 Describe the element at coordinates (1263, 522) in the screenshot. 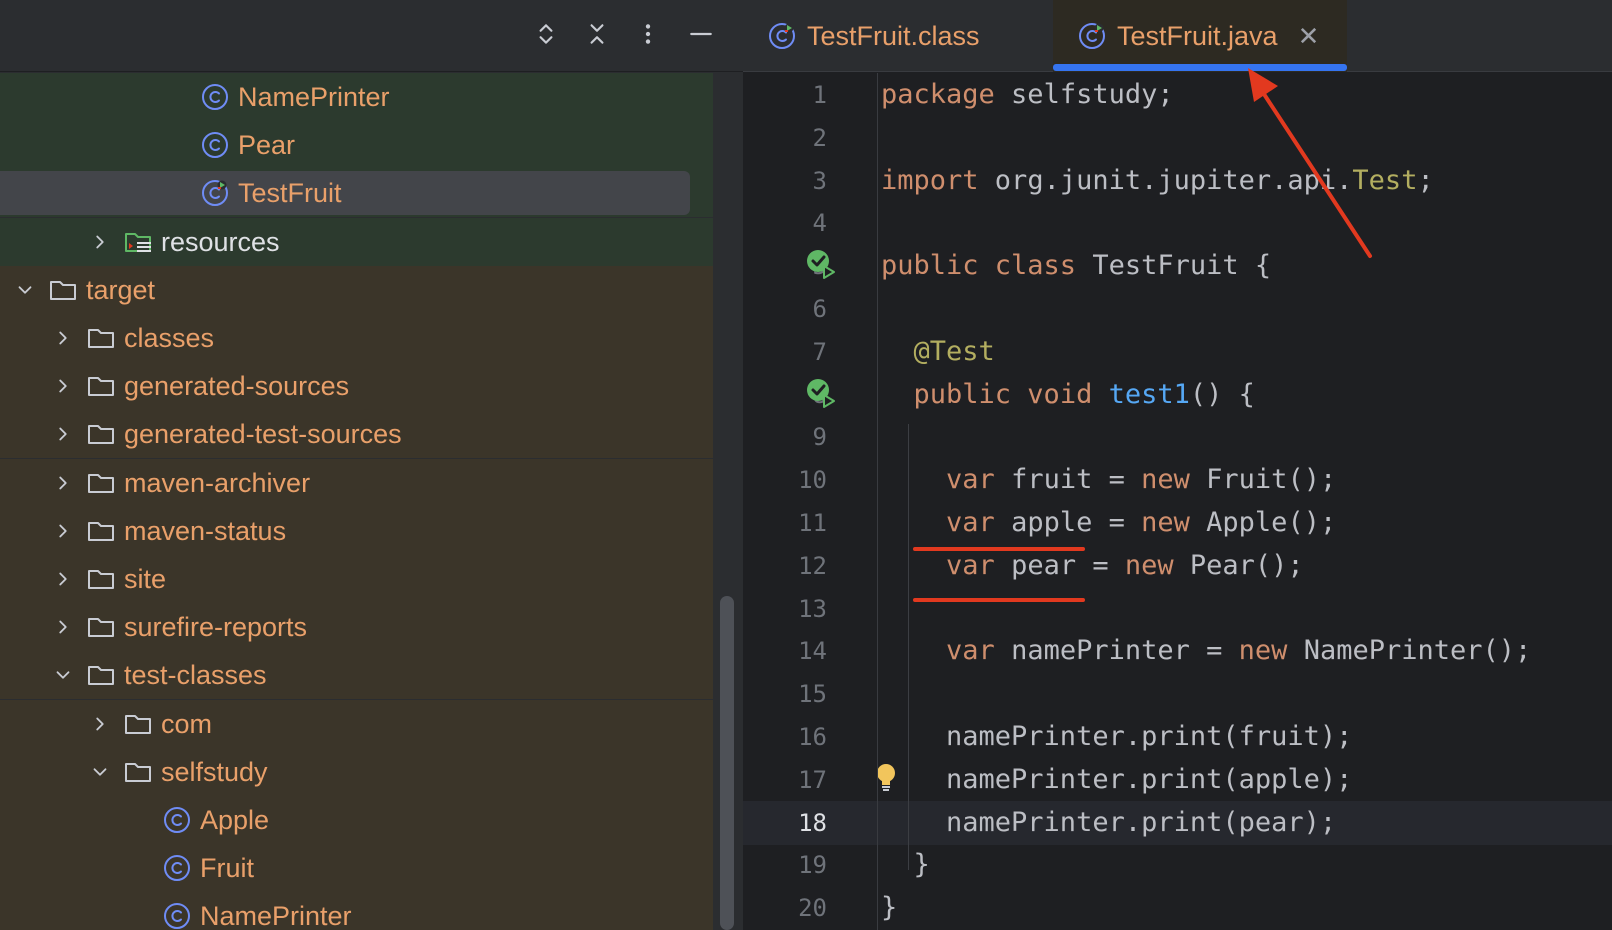

I see `code-token: Apple();` at that location.